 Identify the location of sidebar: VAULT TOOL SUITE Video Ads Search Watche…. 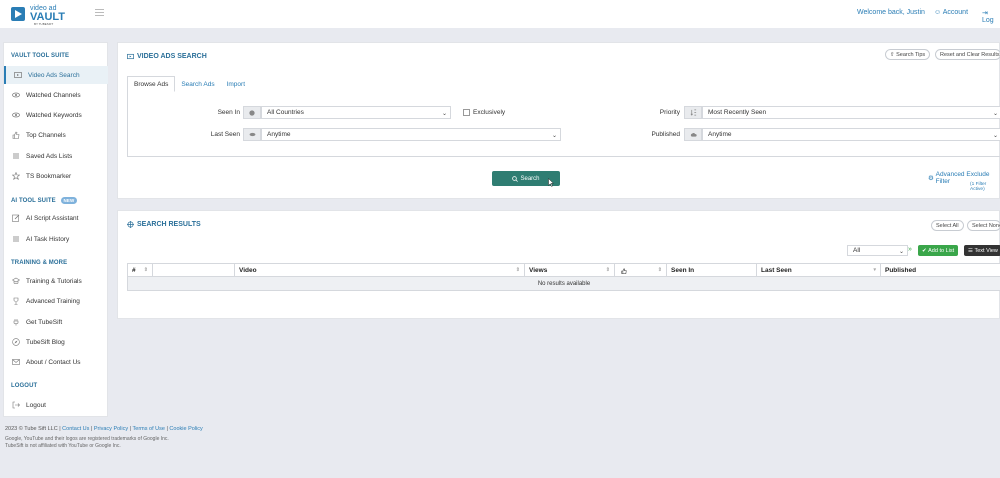
(55, 229).